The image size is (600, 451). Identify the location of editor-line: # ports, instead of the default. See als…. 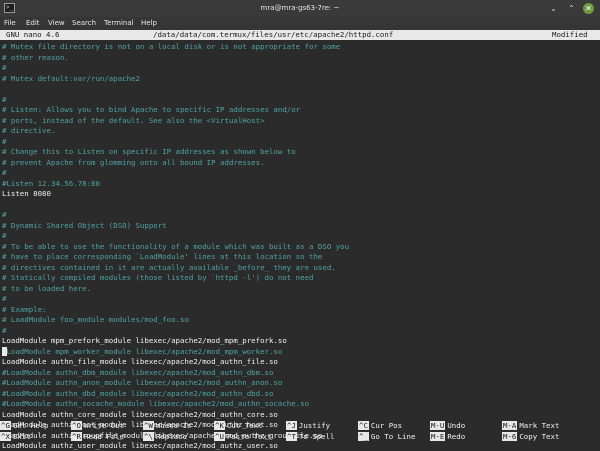
(133, 120).